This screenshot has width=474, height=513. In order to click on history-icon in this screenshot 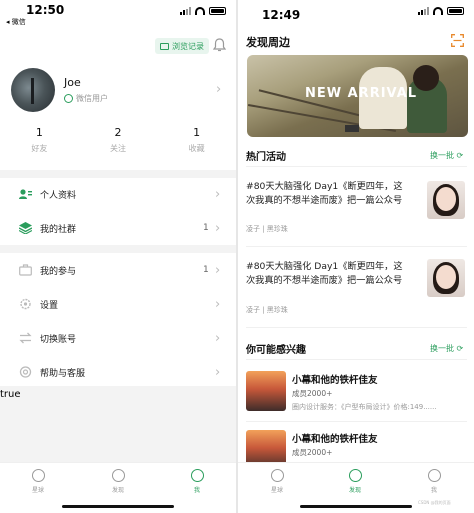, I will do `click(164, 46)`.